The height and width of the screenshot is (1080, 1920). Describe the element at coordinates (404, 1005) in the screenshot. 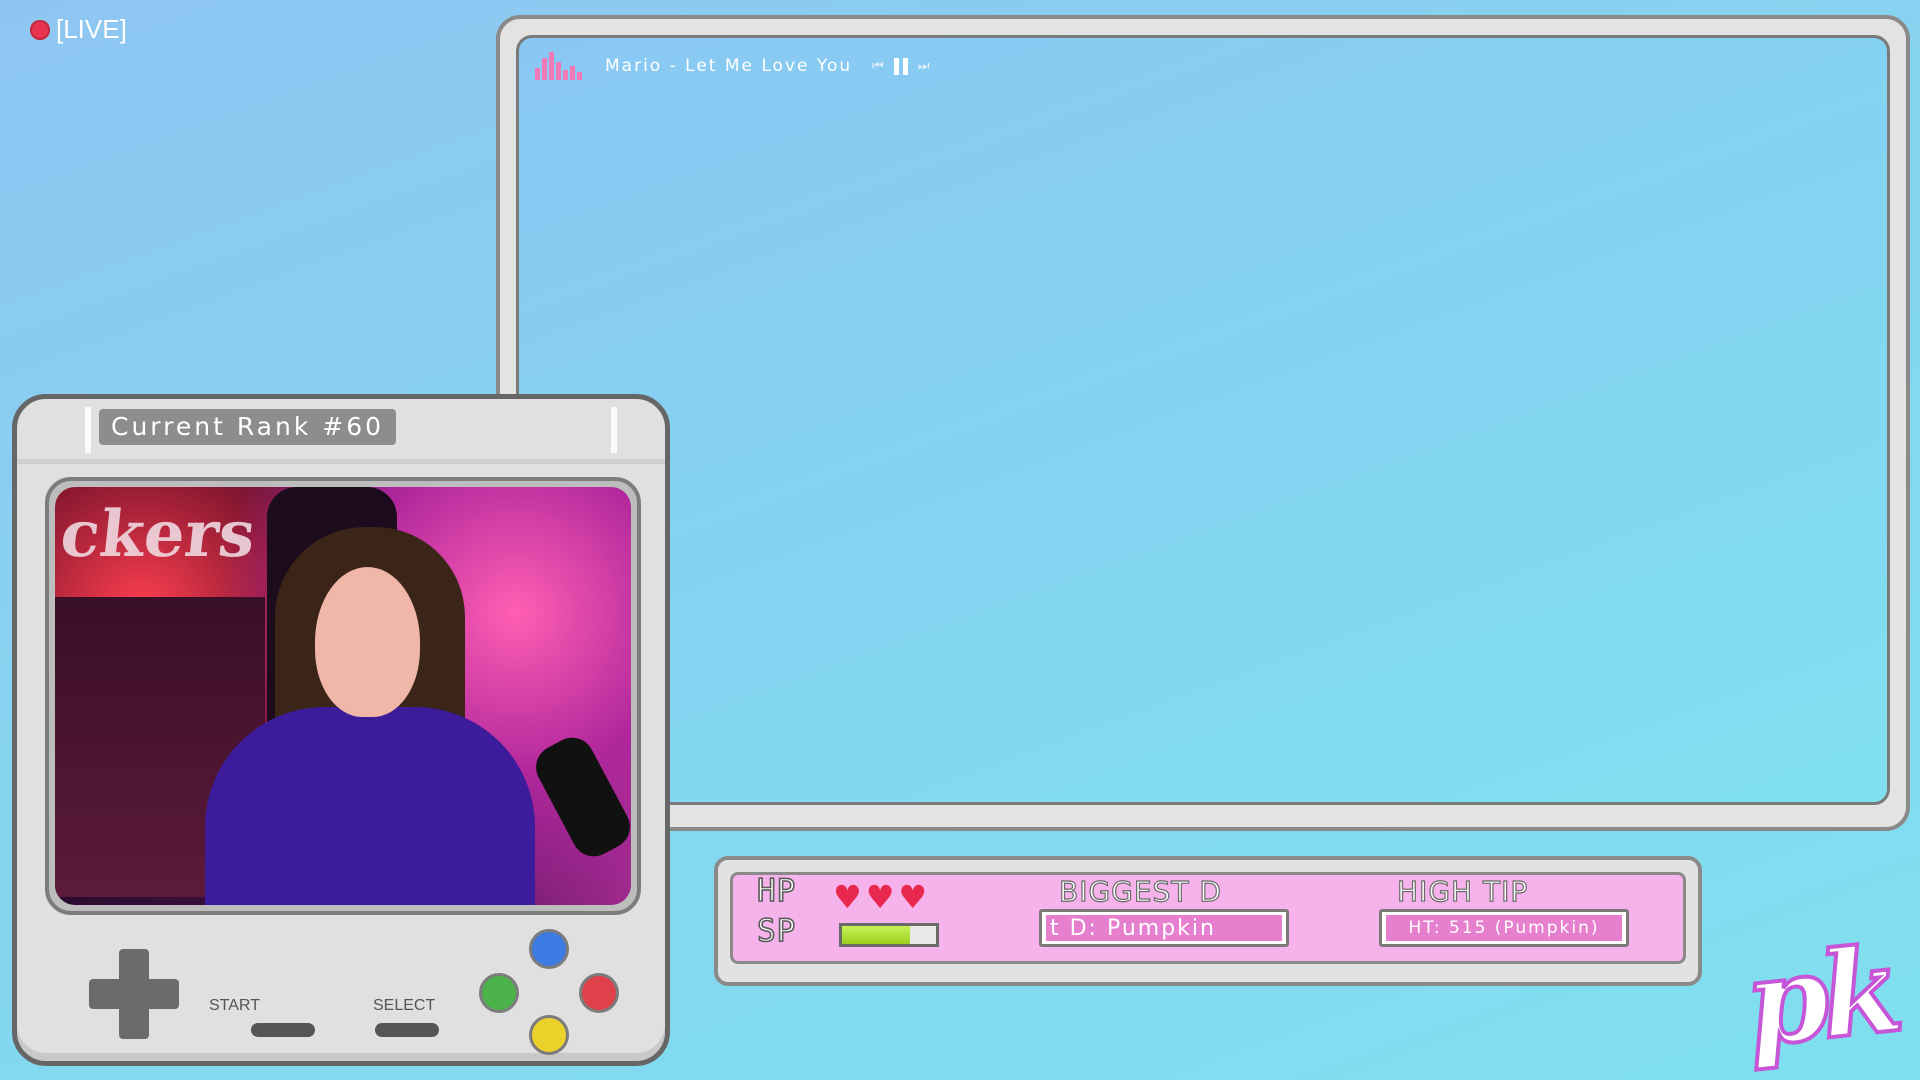

I see `select-label: SELECT` at that location.